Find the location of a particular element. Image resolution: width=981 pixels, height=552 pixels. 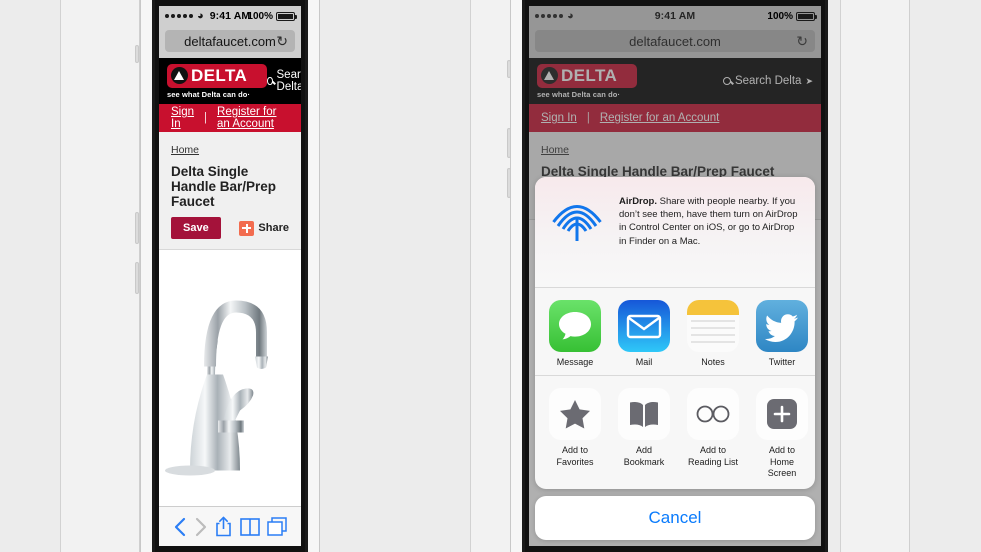

action-add-bookmark-label: Add Bookmark is located at coordinates (644, 456).